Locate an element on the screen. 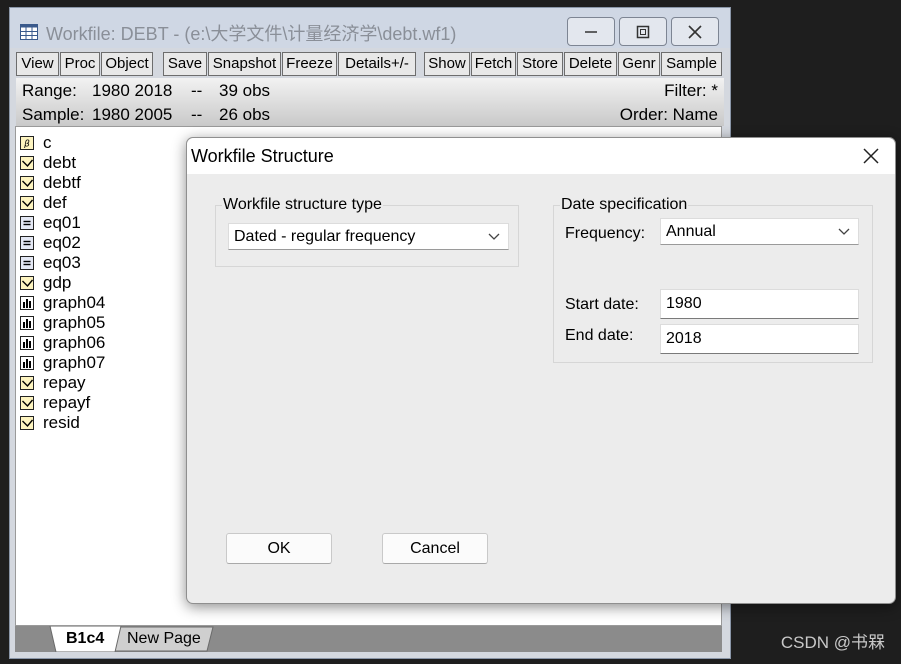 The height and width of the screenshot is (664, 901). list-item: resid is located at coordinates (50, 423).